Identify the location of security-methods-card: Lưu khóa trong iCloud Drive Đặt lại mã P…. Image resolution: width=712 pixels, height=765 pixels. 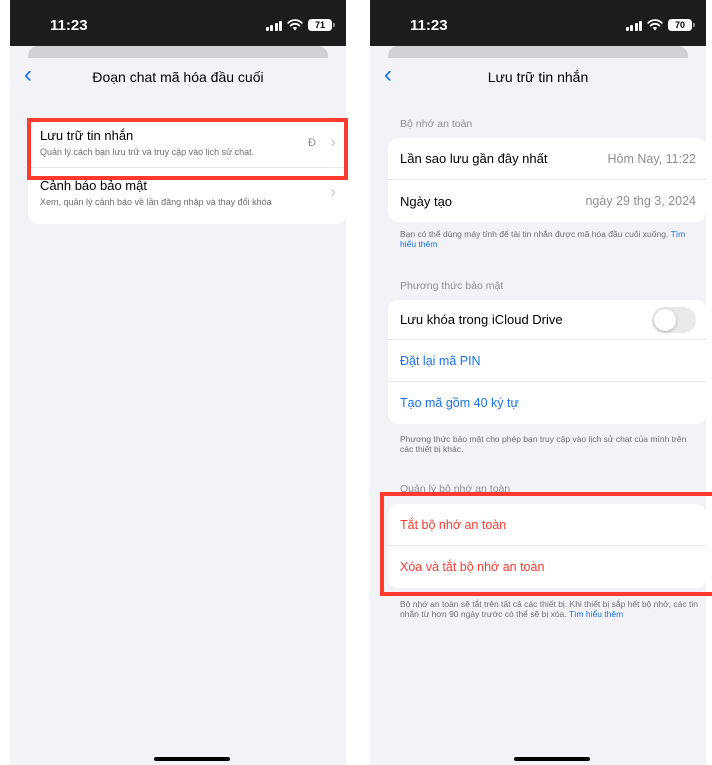
(547, 362).